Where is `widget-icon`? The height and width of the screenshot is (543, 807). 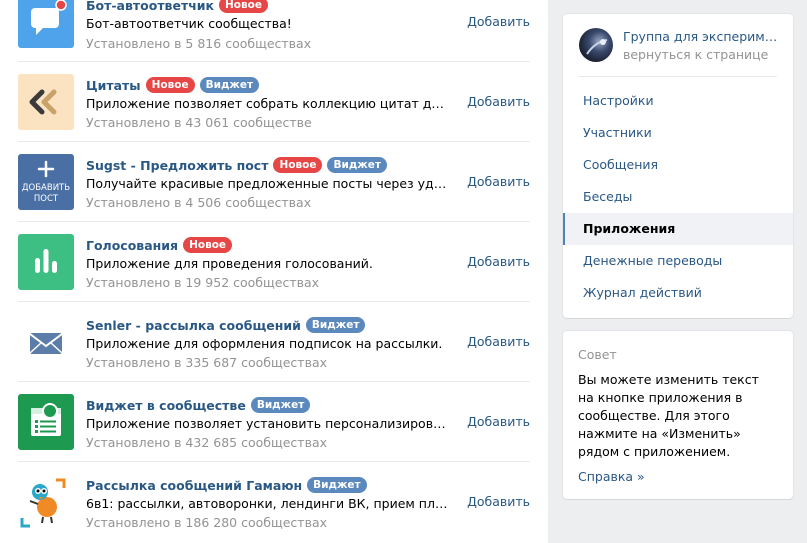 widget-icon is located at coordinates (46, 422).